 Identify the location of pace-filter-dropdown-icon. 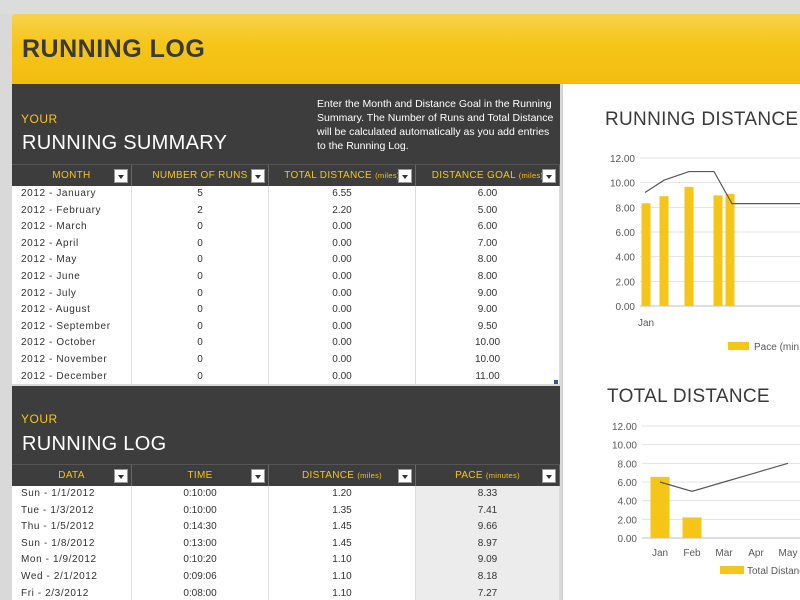
(549, 476).